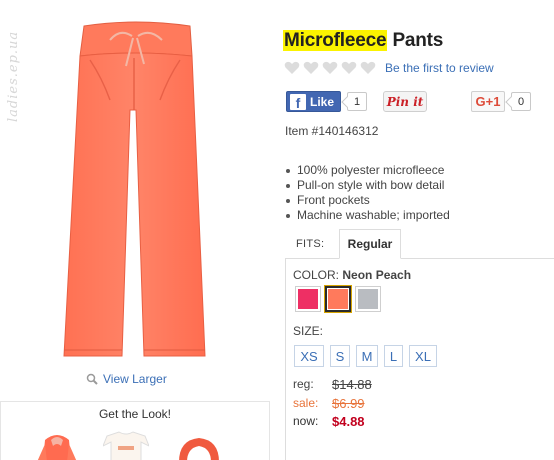 The height and width of the screenshot is (460, 554). I want to click on watermark-text: ladies.ep.ua, so click(13, 76).